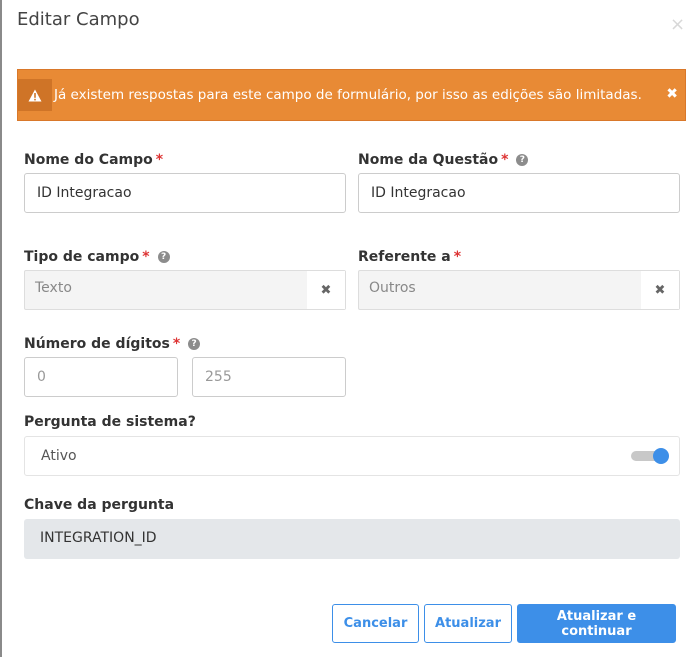 The image size is (697, 657). I want to click on min-digits-input, so click(101, 377).